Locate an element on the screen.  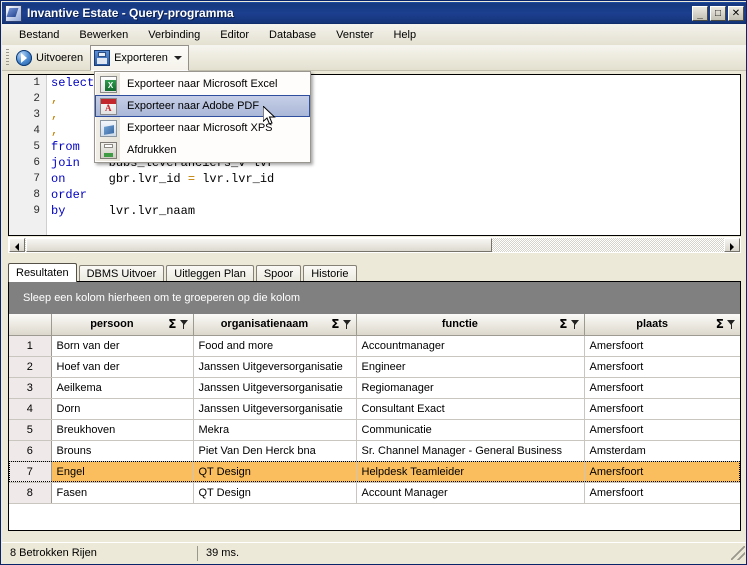
menu-item-editor: Editor is located at coordinates (234, 35).